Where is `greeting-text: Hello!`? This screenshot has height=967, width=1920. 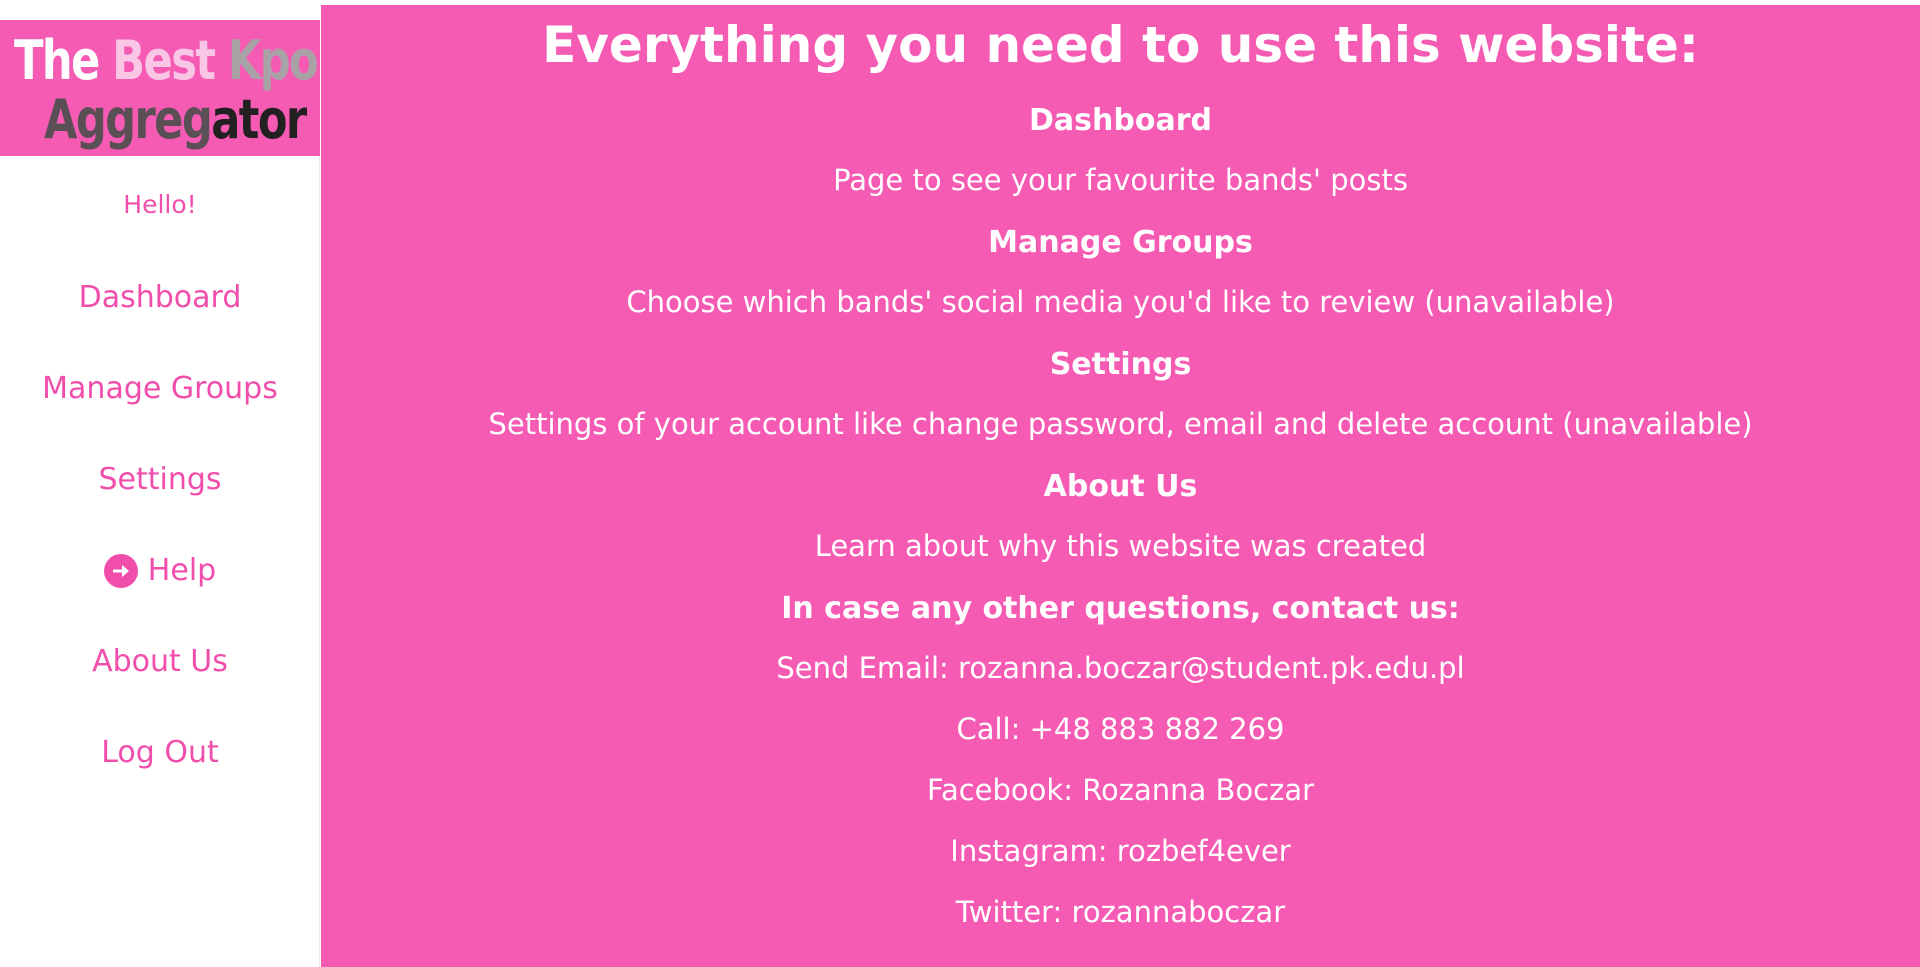
greeting-text: Hello! is located at coordinates (160, 204).